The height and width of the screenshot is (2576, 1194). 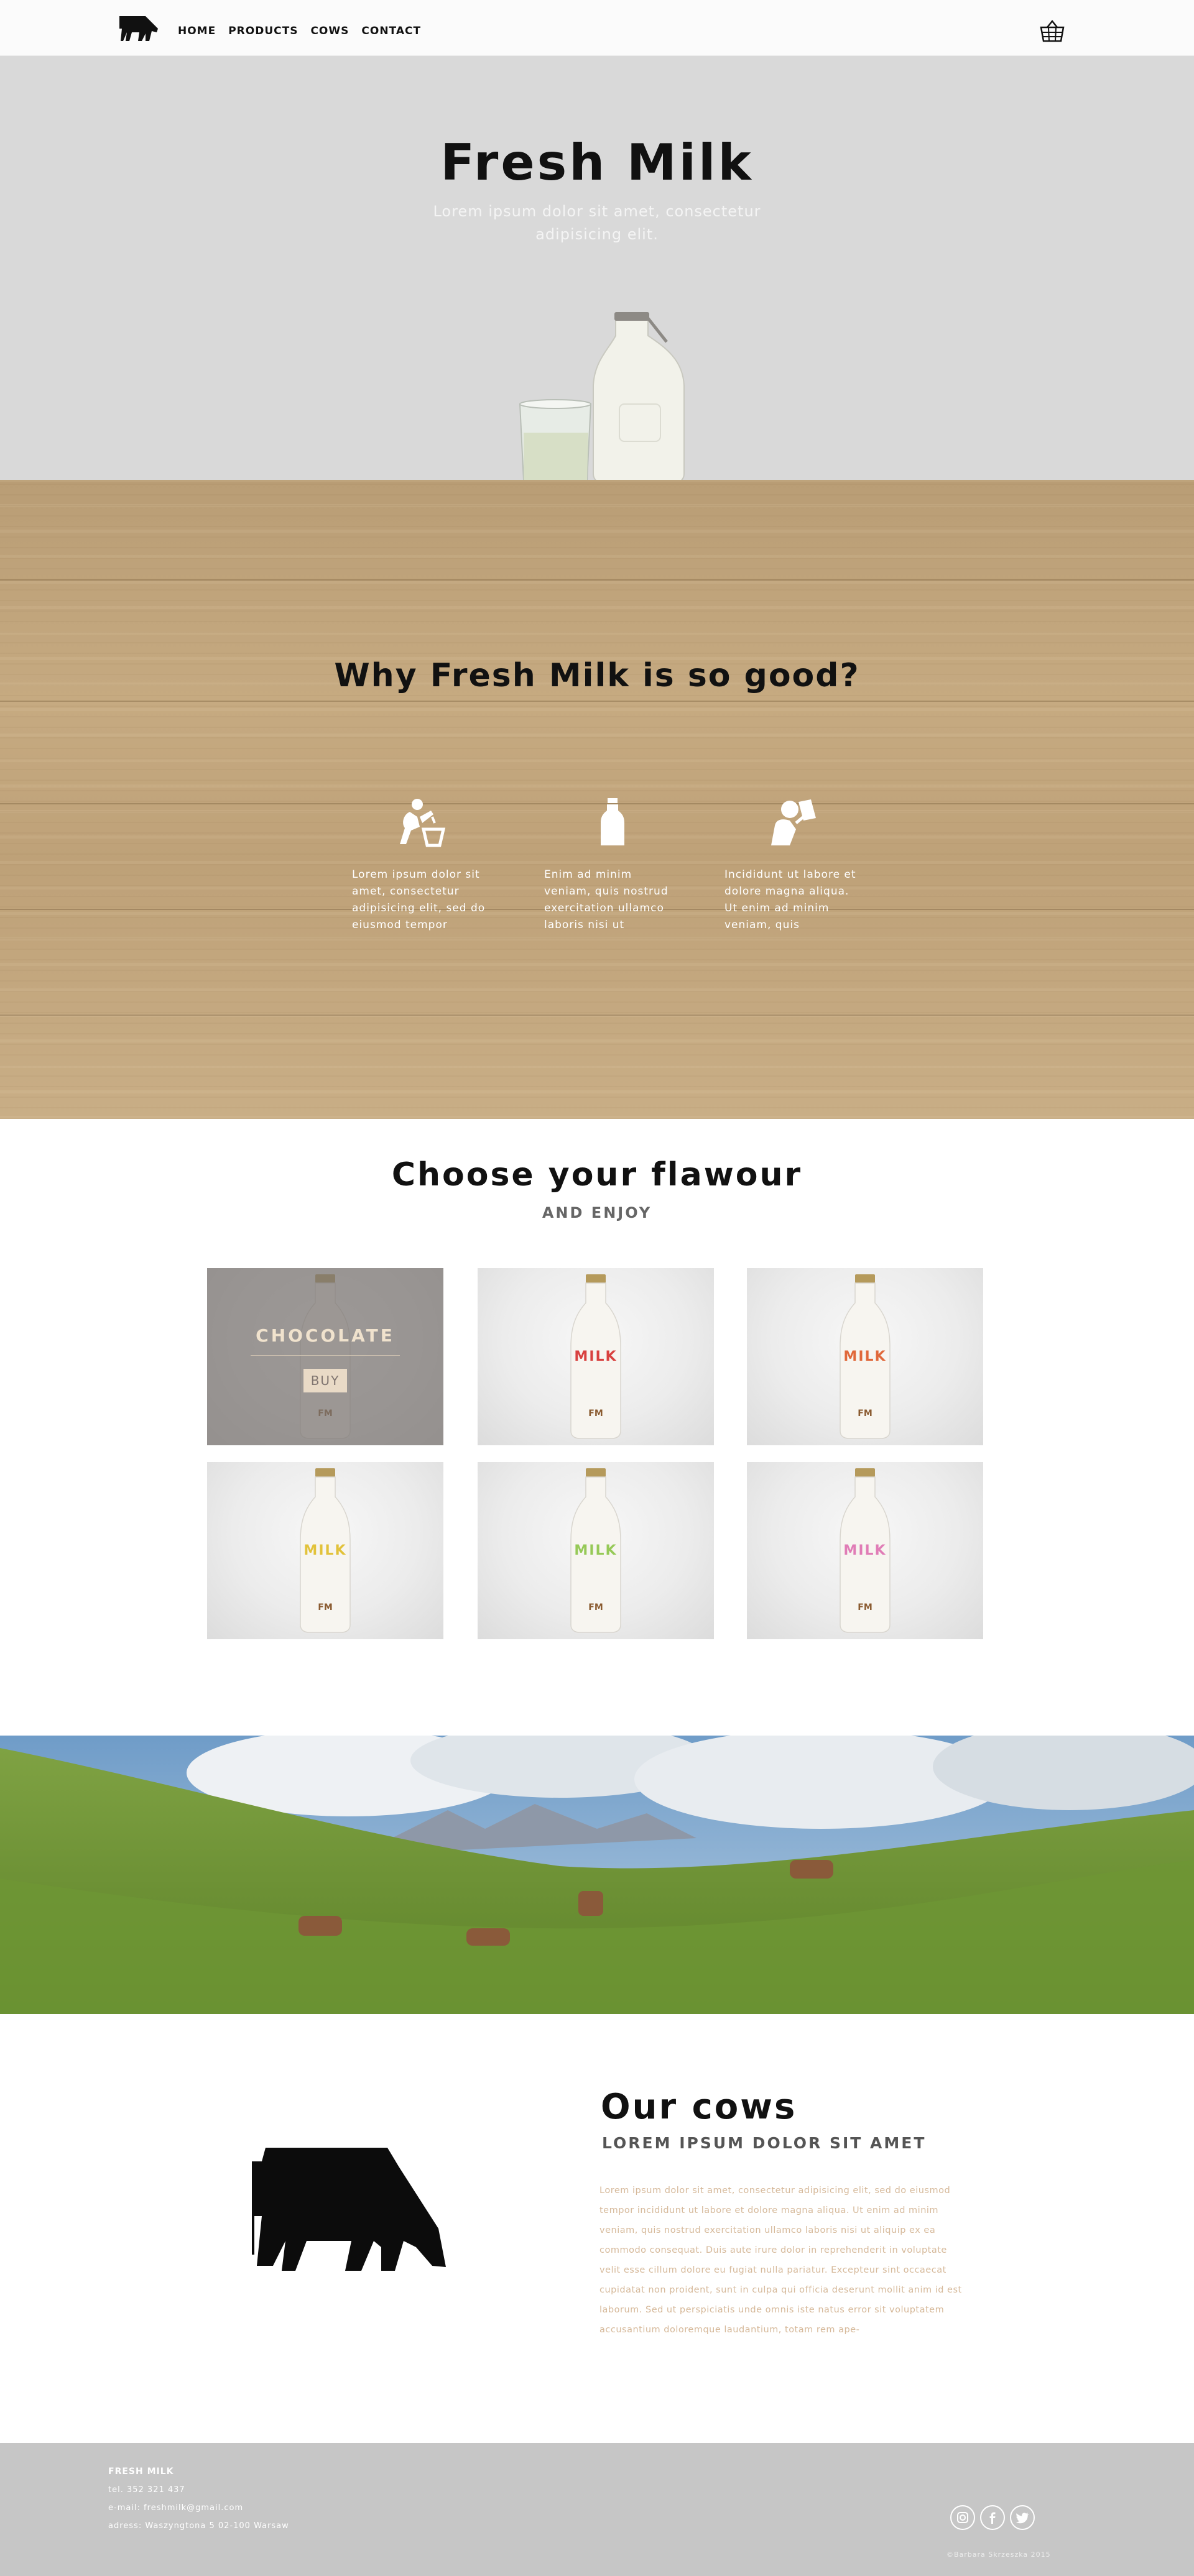 I want to click on milk-bottle-glass-image, so click(x=602, y=398).